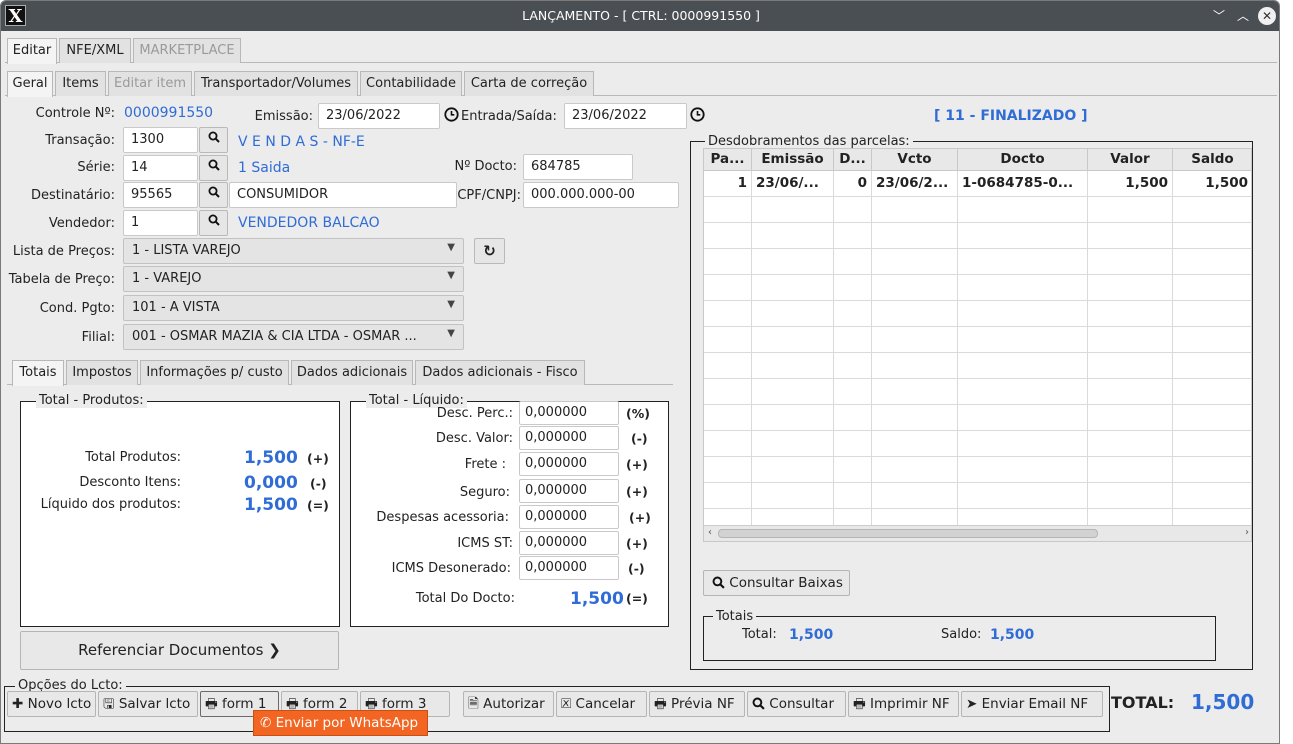 The height and width of the screenshot is (744, 1293). Describe the element at coordinates (853, 184) in the screenshot. I see `table-cell: 0` at that location.